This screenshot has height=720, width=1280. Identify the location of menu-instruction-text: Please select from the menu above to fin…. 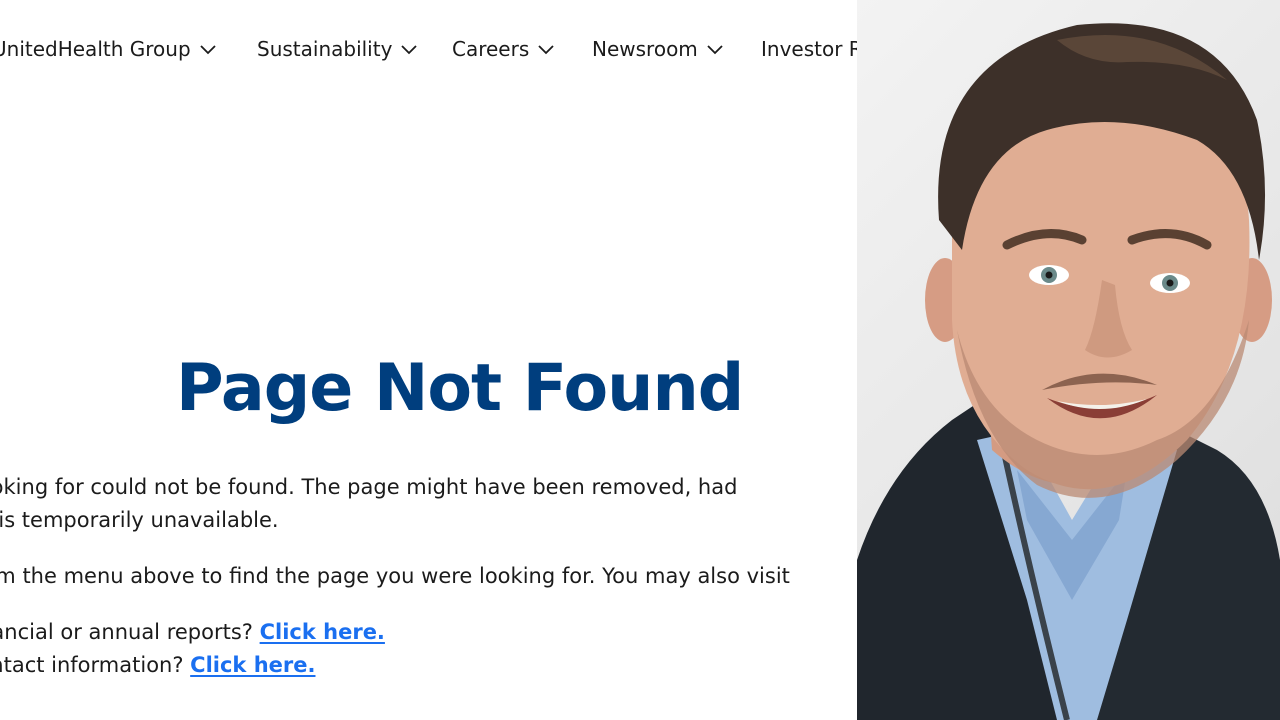
(395, 576).